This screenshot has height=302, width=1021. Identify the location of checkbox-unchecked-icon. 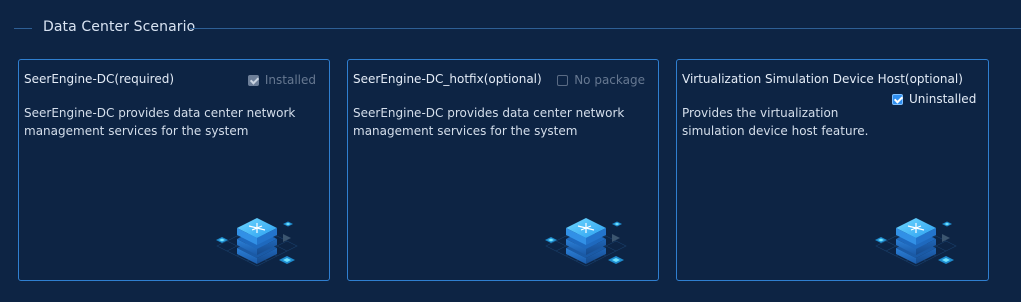
(563, 80).